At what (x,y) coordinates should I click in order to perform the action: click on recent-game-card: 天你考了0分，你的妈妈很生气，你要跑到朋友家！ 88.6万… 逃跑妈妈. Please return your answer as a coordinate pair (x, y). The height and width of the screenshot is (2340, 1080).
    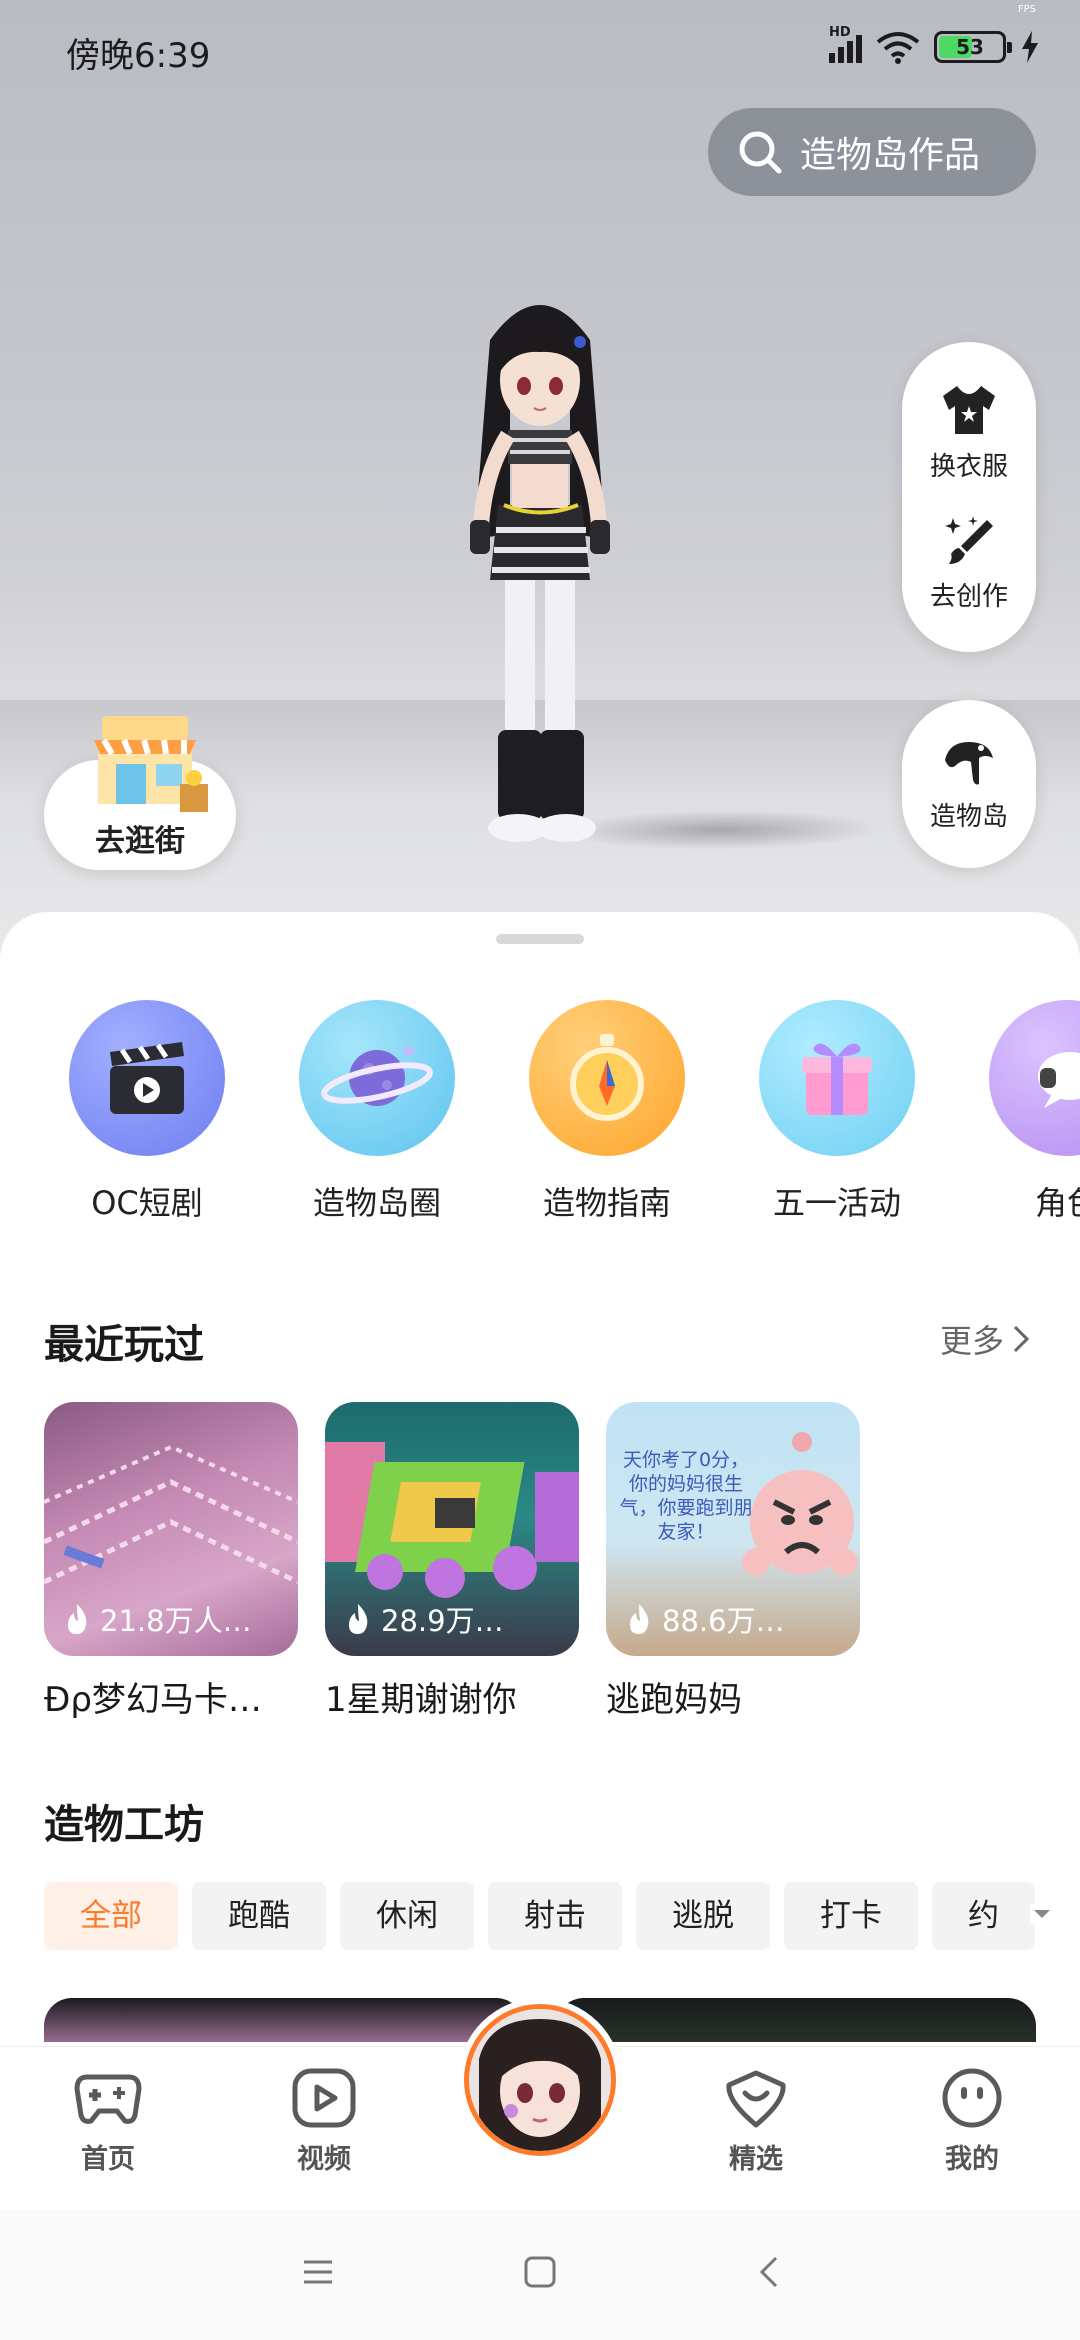
    Looking at the image, I should click on (733, 1561).